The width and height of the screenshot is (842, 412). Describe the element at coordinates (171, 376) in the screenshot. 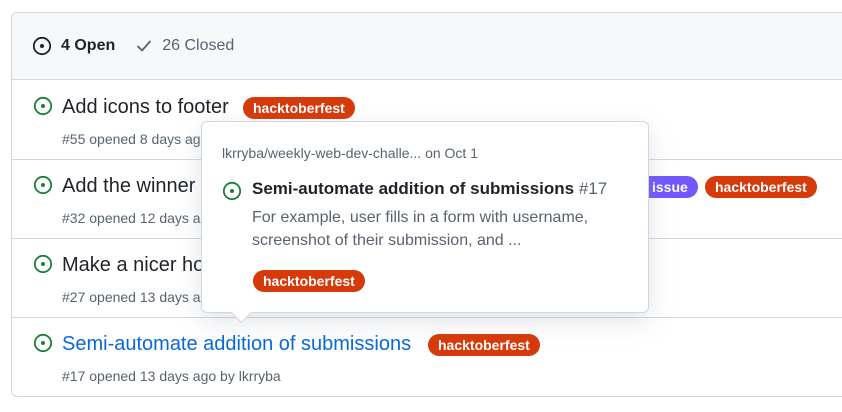

I see `issue-meta: #17 opened 13 days ago by lkrryba` at that location.